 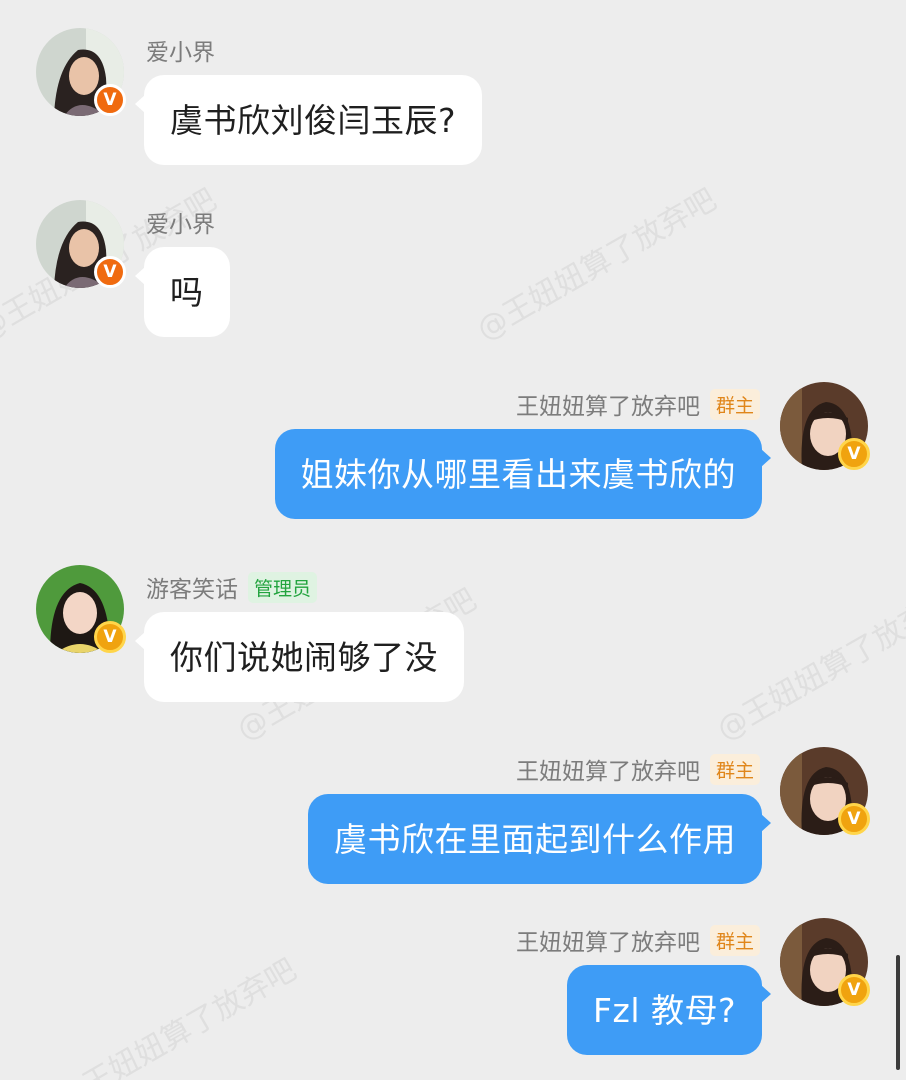 I want to click on message-bubble: 姐妹你从哪里看出来虞书欣的, so click(x=522, y=474).